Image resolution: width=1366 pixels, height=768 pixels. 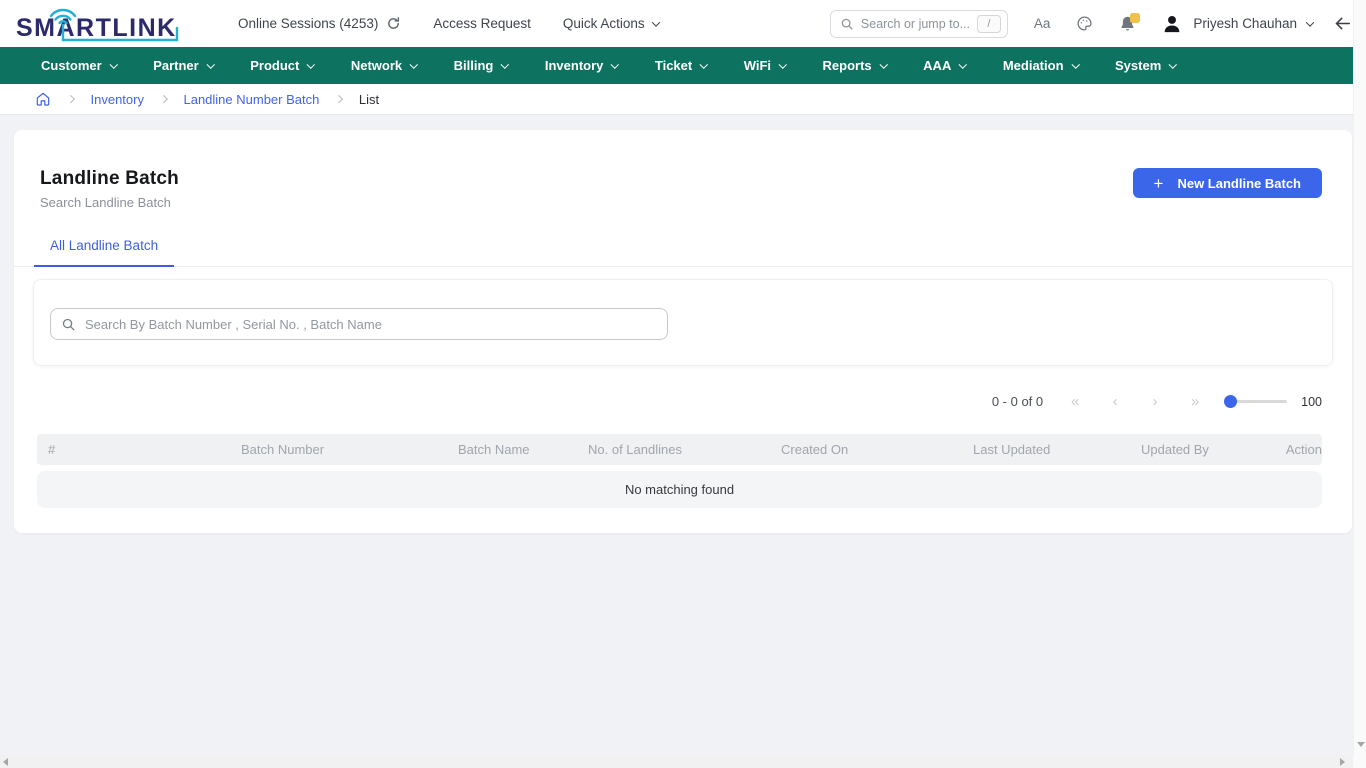 I want to click on main-navbar: Customer Partner Product Network Billing, so click(x=683, y=65).